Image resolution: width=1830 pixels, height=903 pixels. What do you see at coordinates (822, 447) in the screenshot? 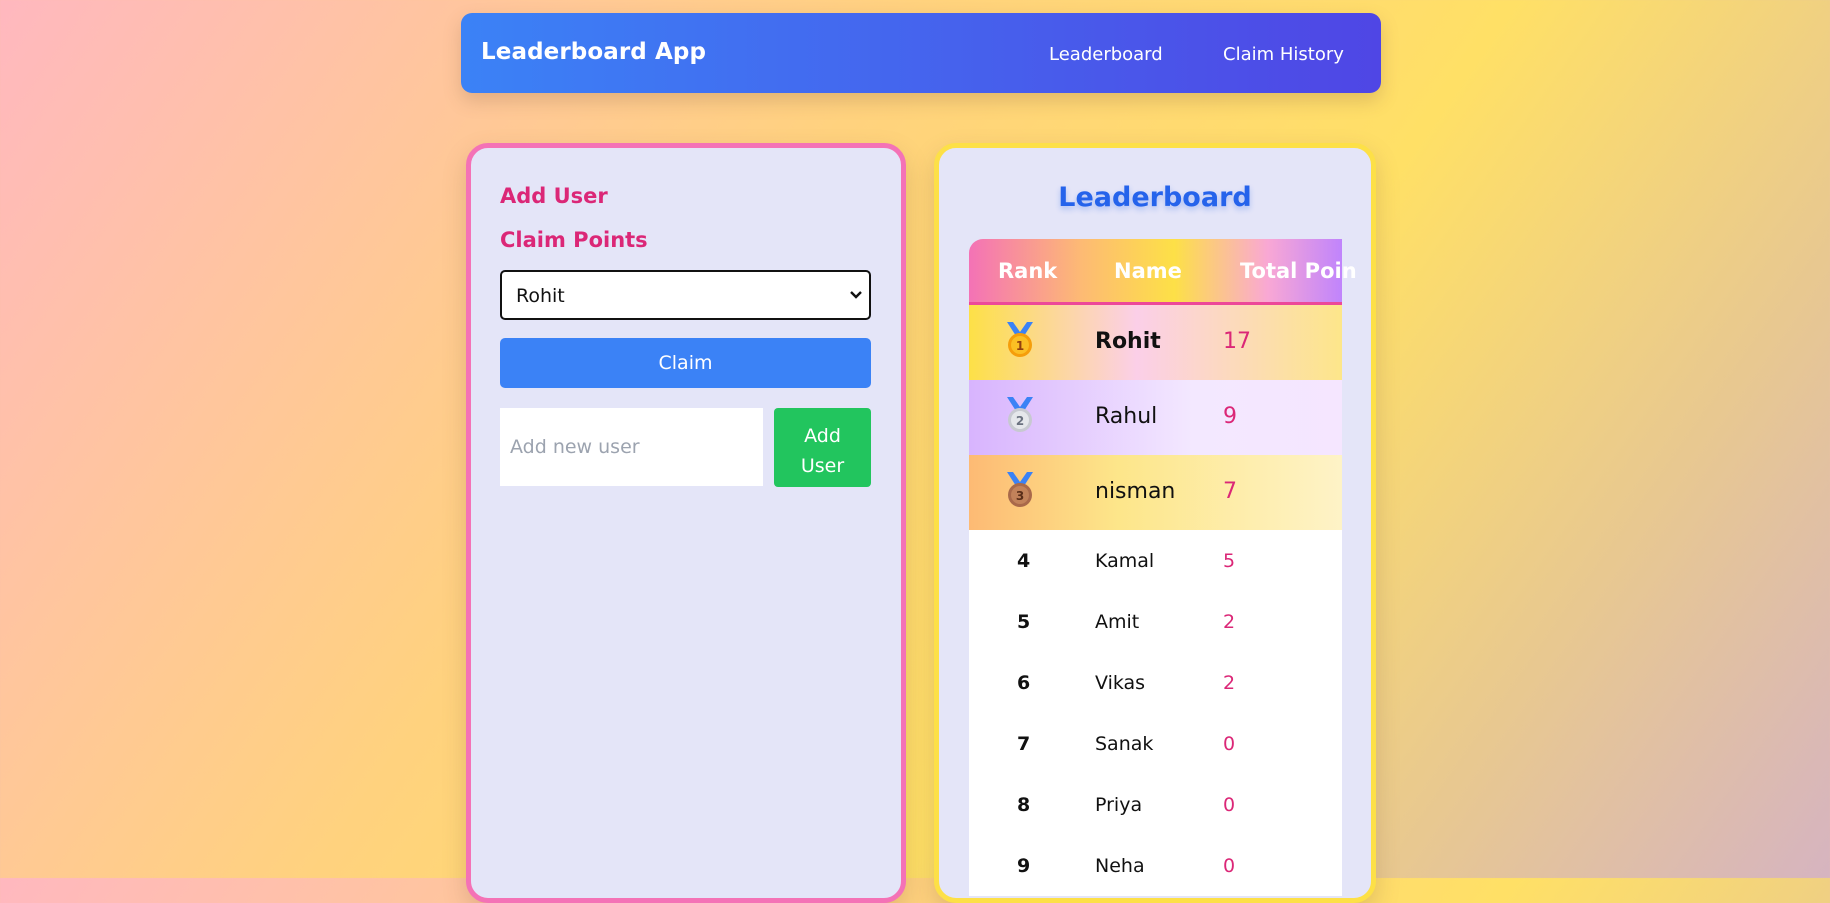
I see `add-user-button: Add User` at bounding box center [822, 447].